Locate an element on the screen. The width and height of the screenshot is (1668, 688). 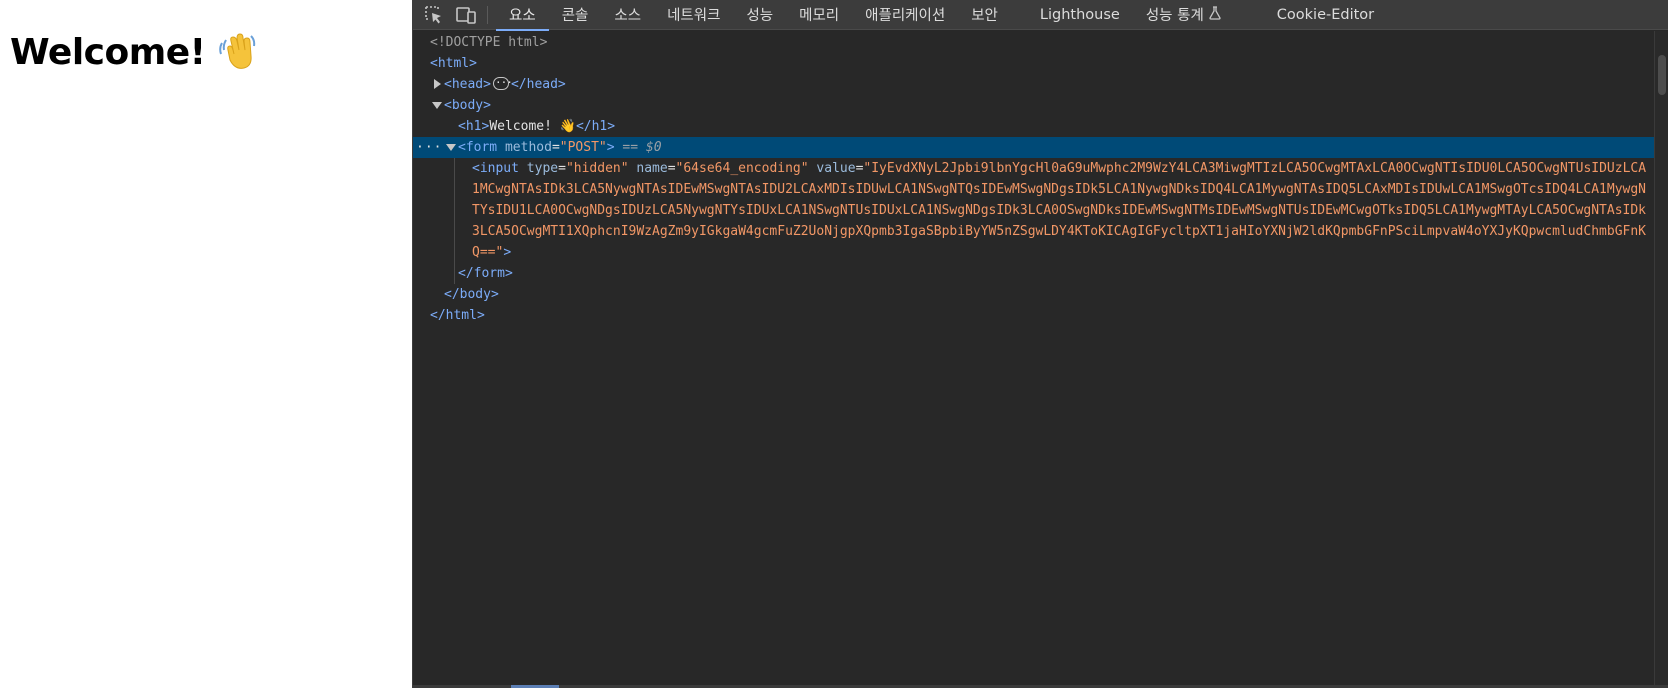
tab-performance: 성능 is located at coordinates (759, 15).